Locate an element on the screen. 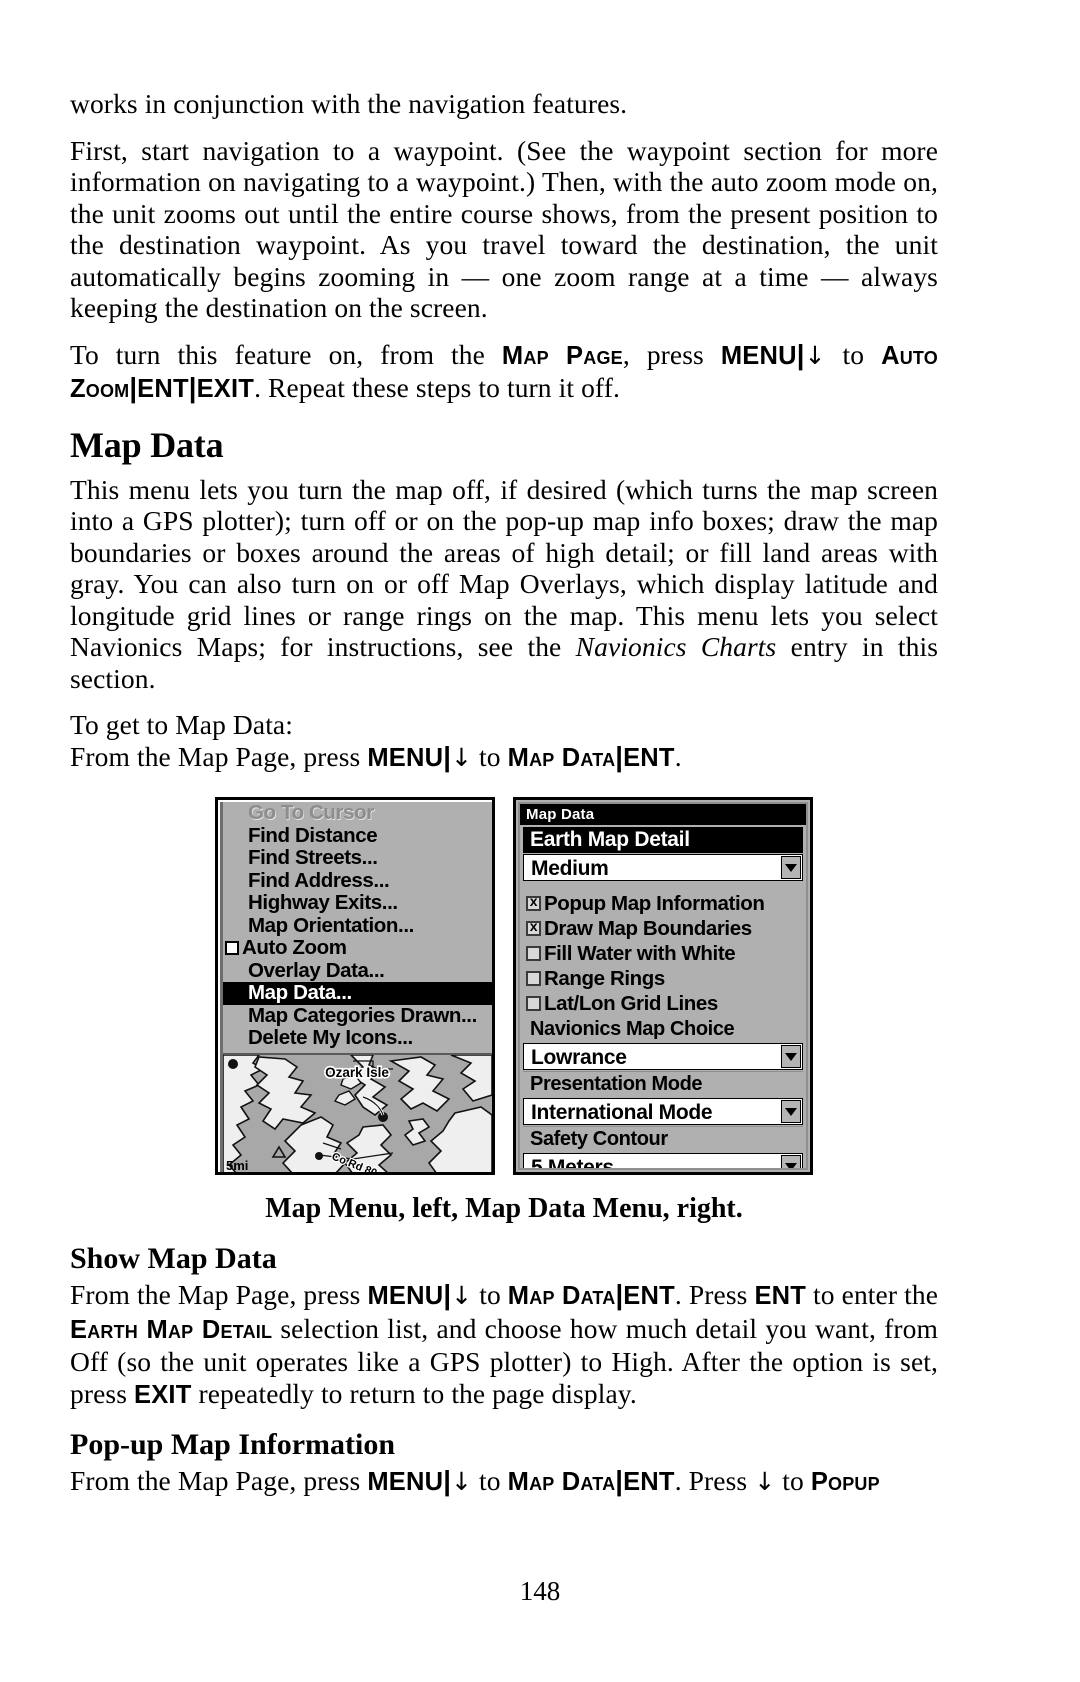  map-preview: Ozark Isle Co Rd 80 5mi is located at coordinates (357, 1112).